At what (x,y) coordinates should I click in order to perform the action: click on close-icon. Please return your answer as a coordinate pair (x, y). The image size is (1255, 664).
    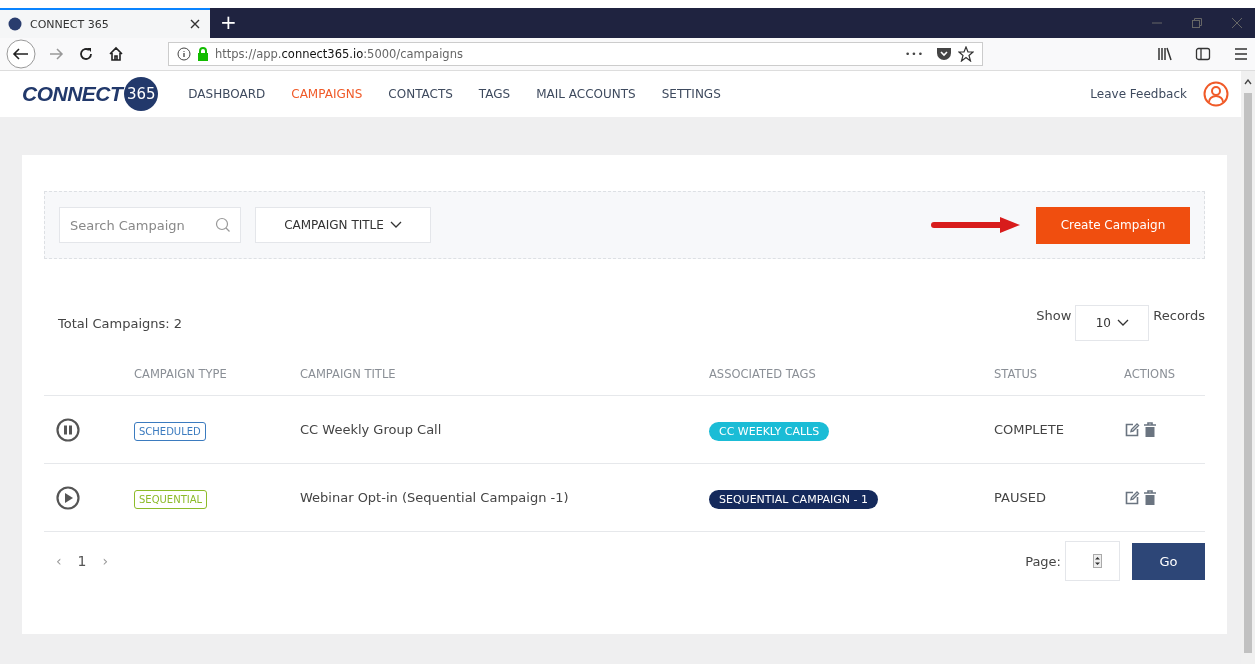
    Looking at the image, I should click on (195, 24).